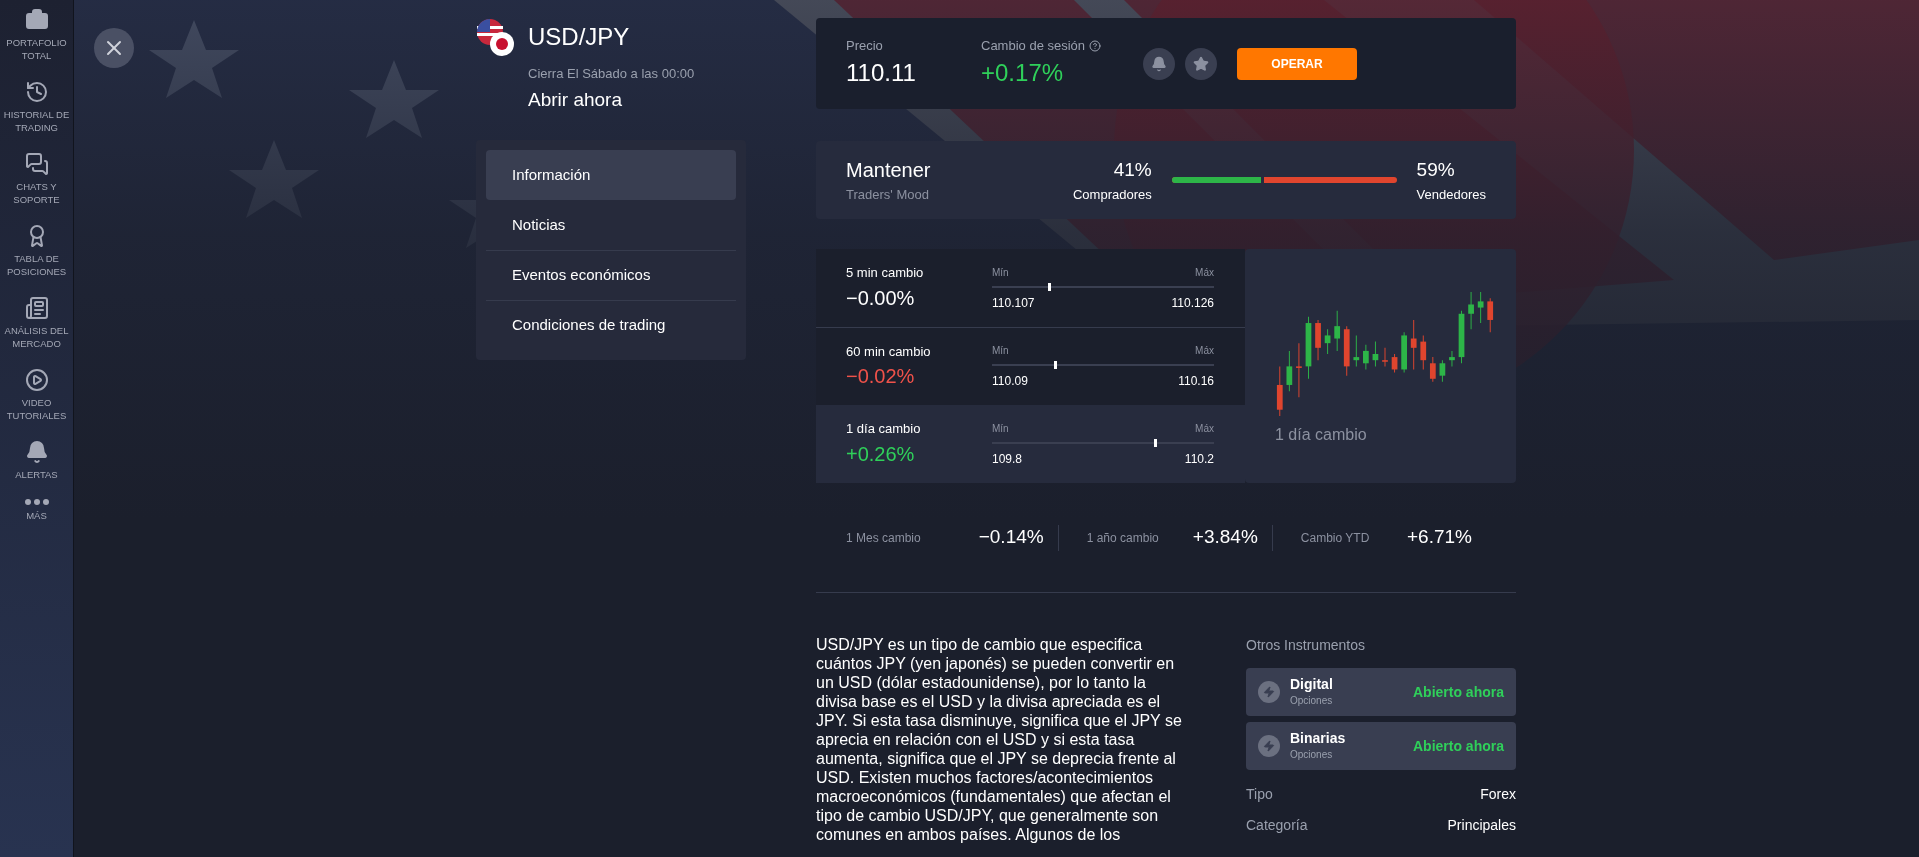 This screenshot has width=1919, height=857. What do you see at coordinates (1112, 194) in the screenshot?
I see `buyers-label: Compradores` at bounding box center [1112, 194].